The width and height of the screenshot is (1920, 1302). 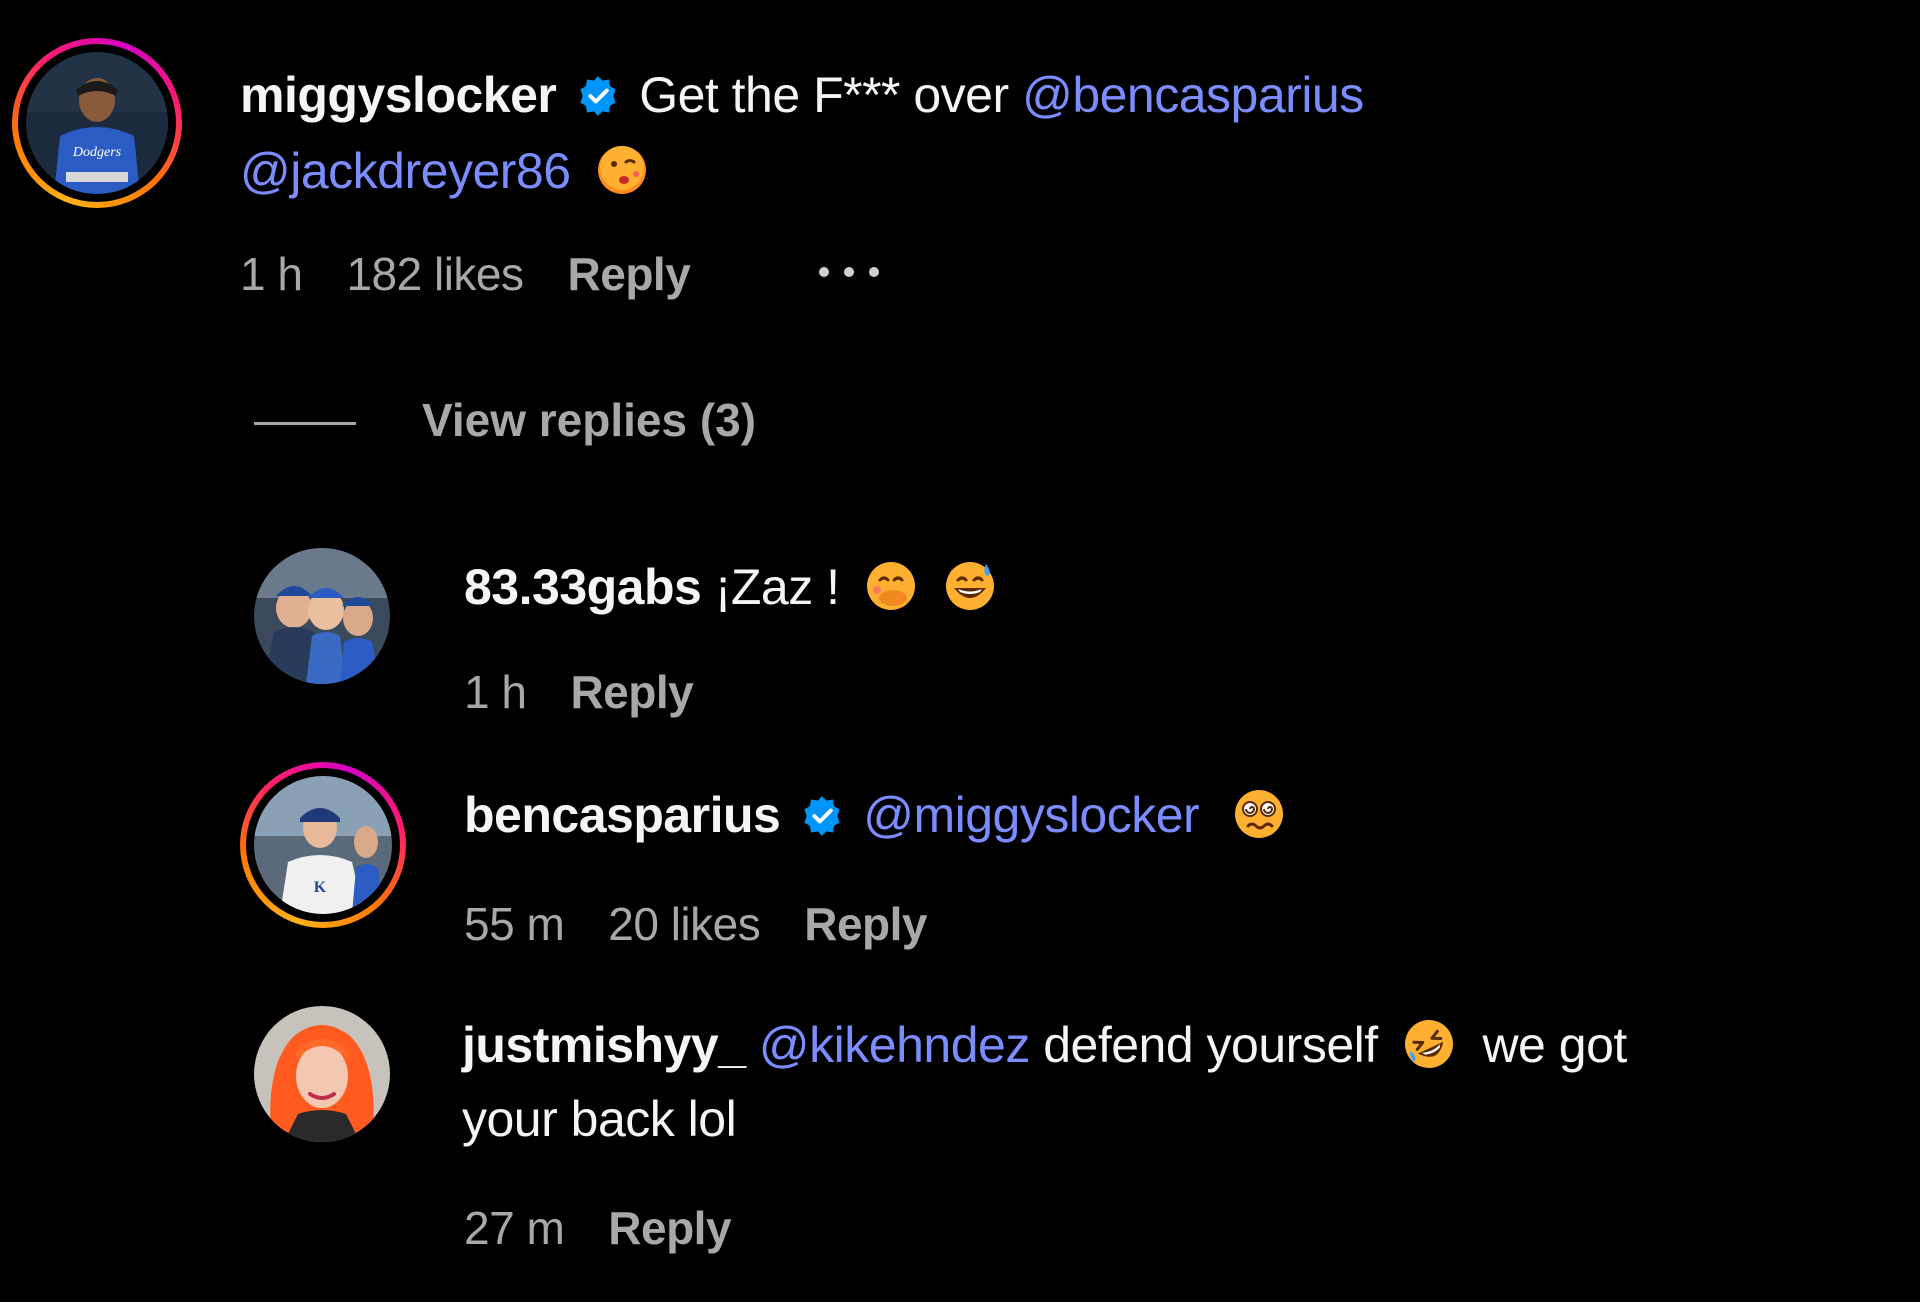 I want to click on comment-line-2: @jackdreyer86, so click(x=445, y=171).